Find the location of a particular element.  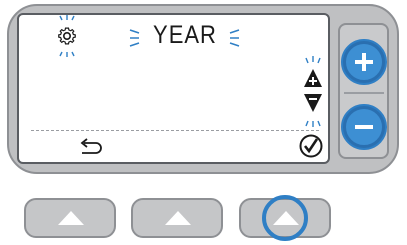

soft-button-left is located at coordinates (70, 218).